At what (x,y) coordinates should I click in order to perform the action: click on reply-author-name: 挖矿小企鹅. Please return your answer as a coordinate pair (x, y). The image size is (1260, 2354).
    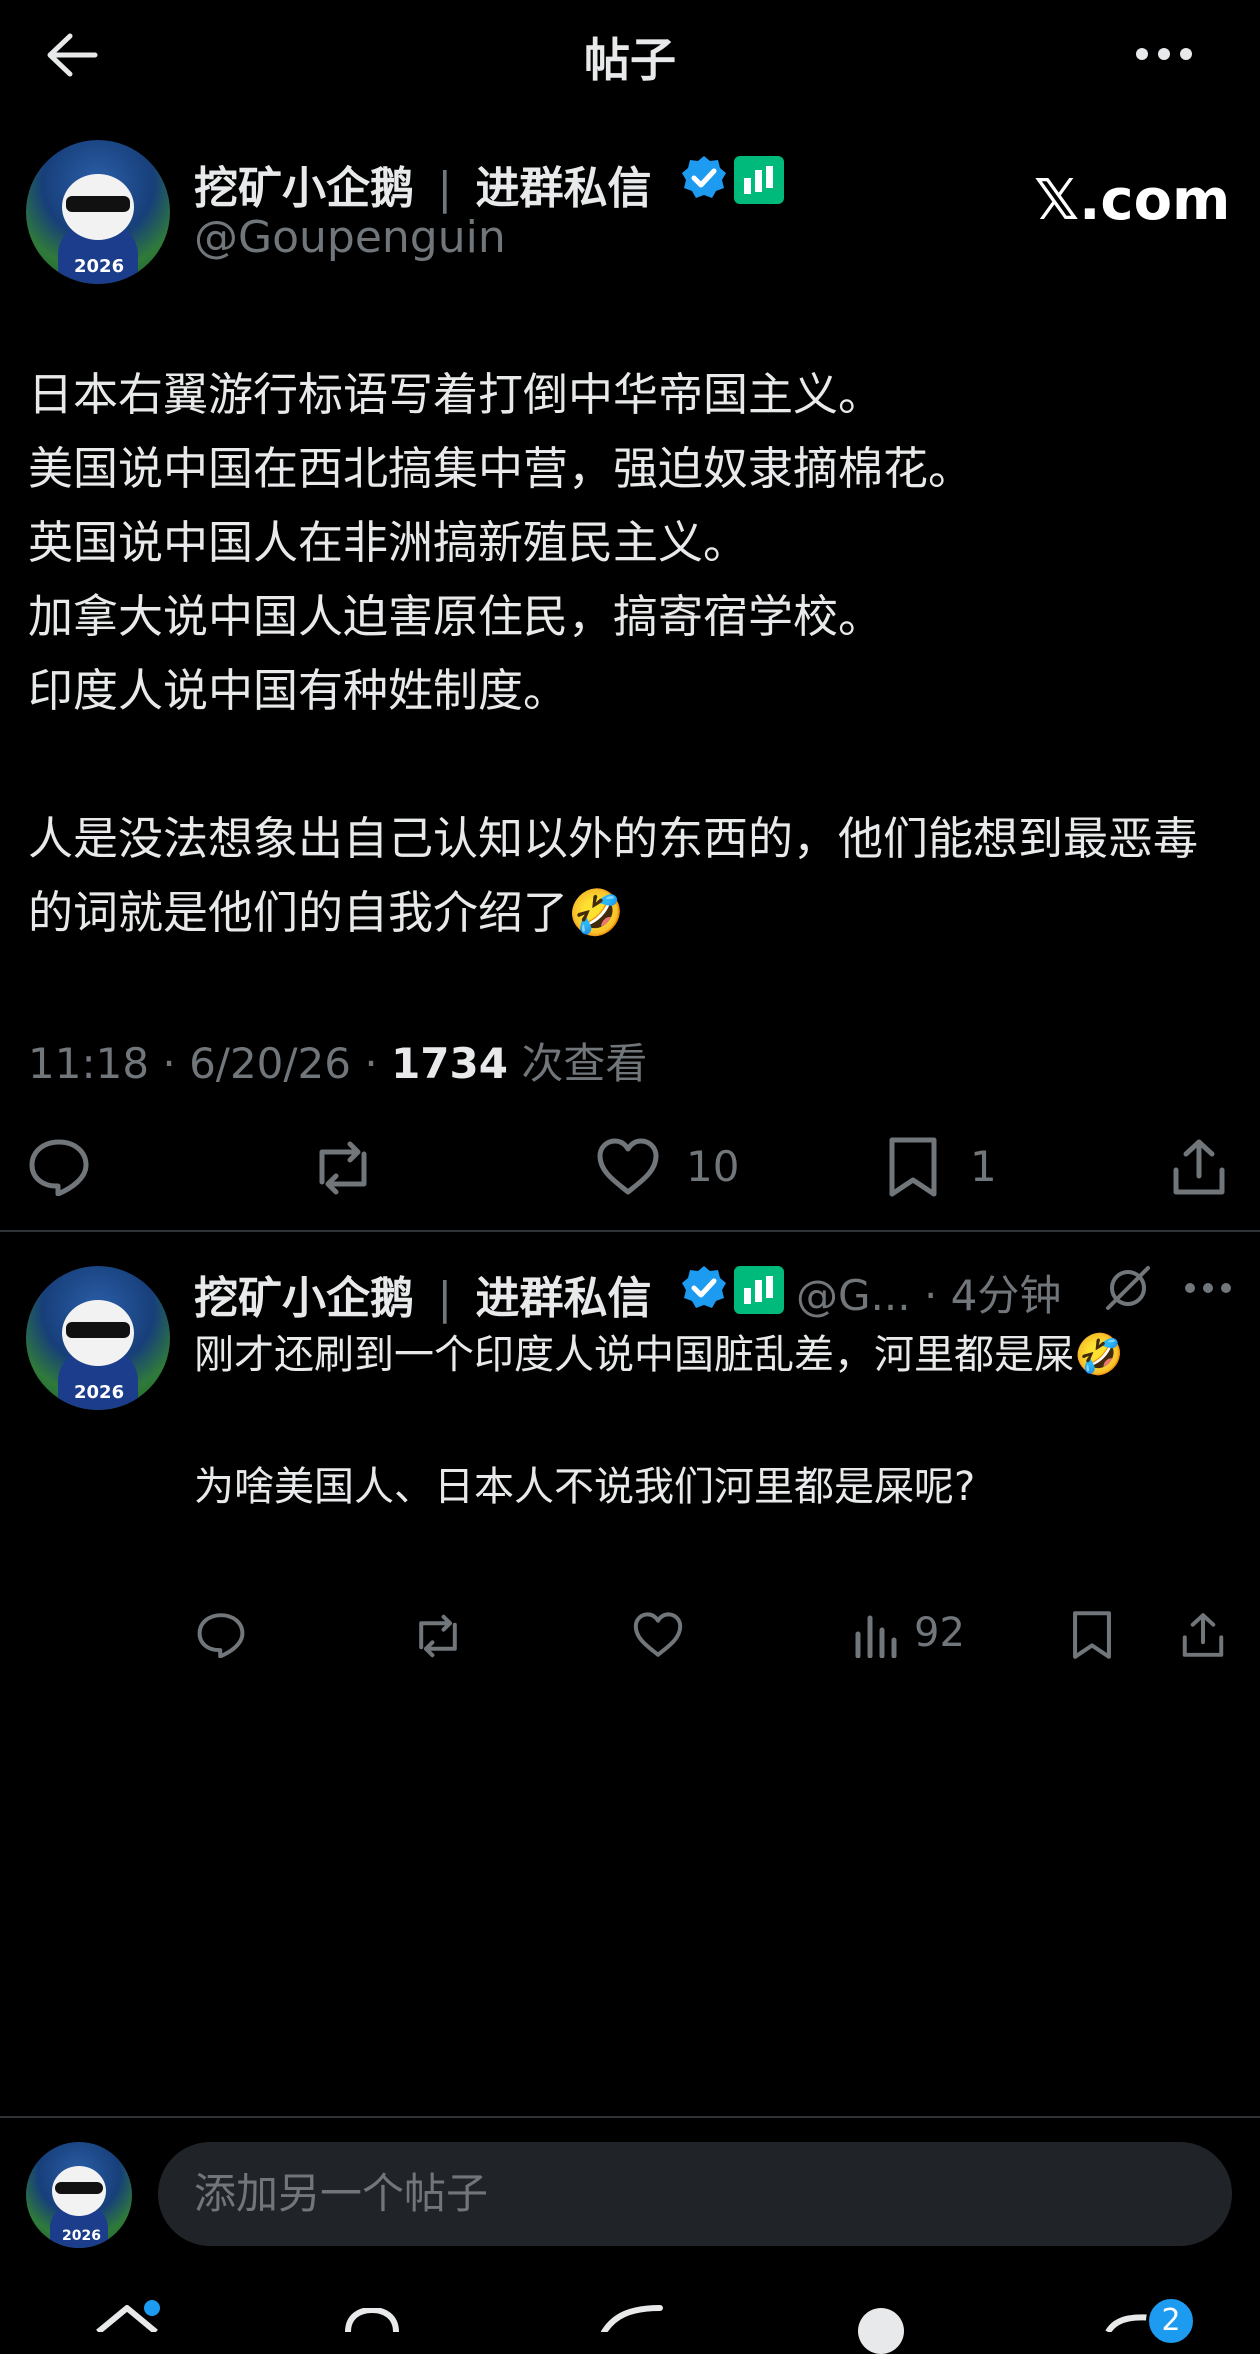
    Looking at the image, I should click on (304, 1298).